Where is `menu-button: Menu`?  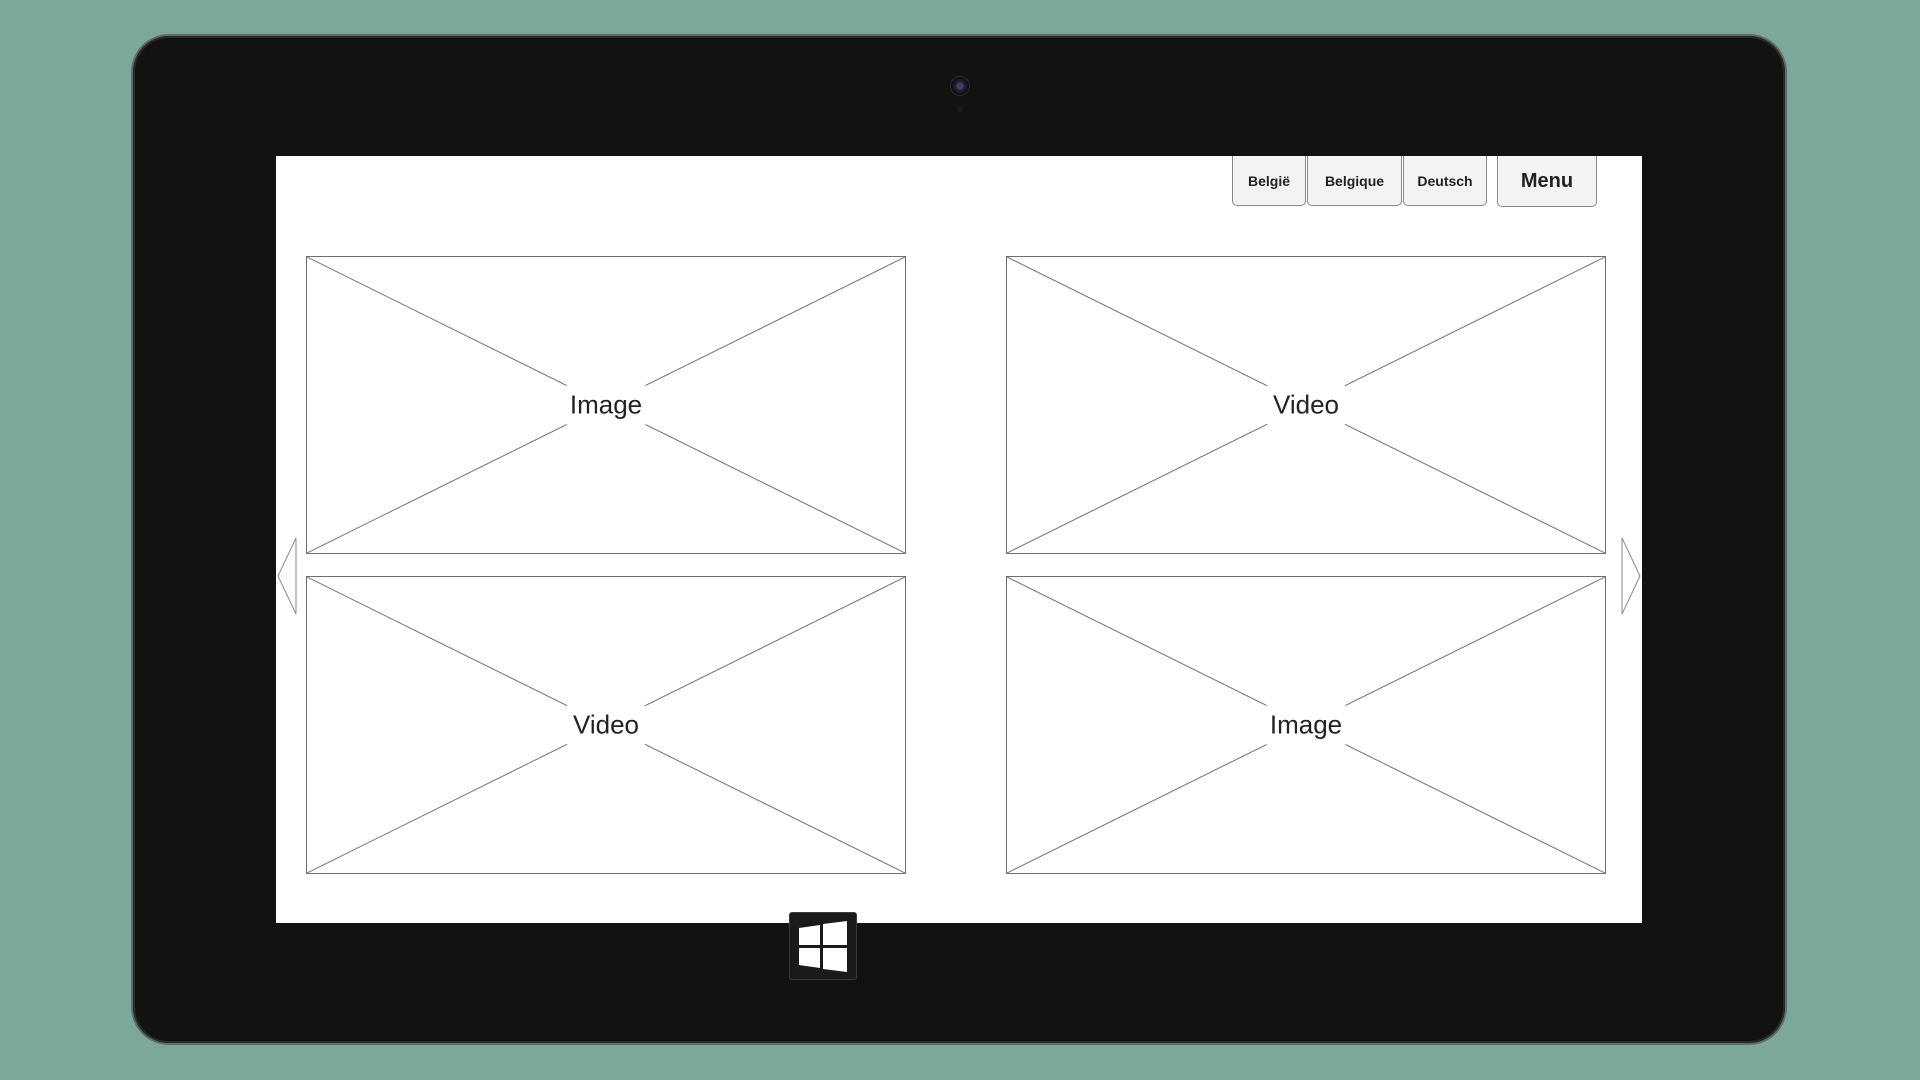
menu-button: Menu is located at coordinates (1547, 181).